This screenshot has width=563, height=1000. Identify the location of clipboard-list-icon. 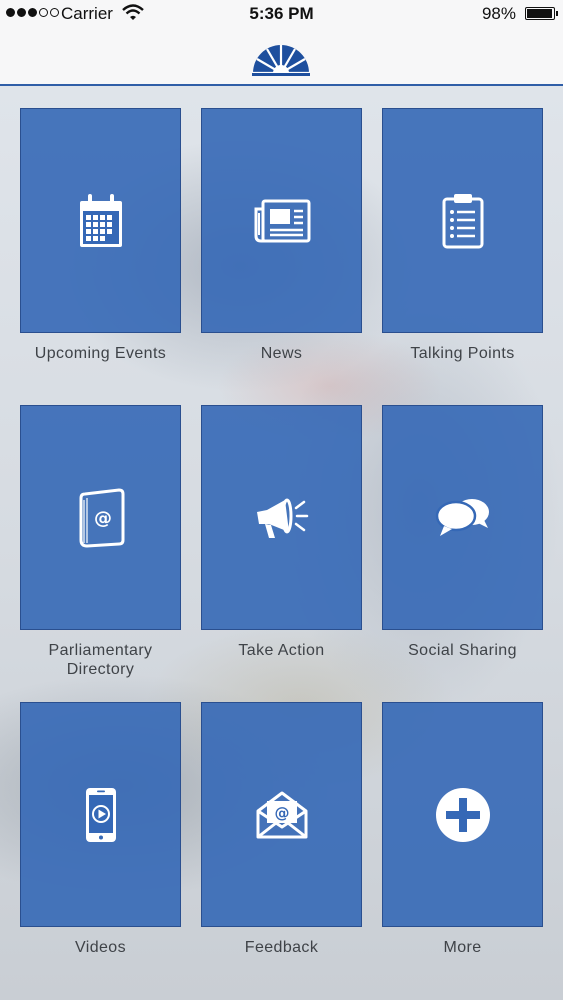
(462, 220).